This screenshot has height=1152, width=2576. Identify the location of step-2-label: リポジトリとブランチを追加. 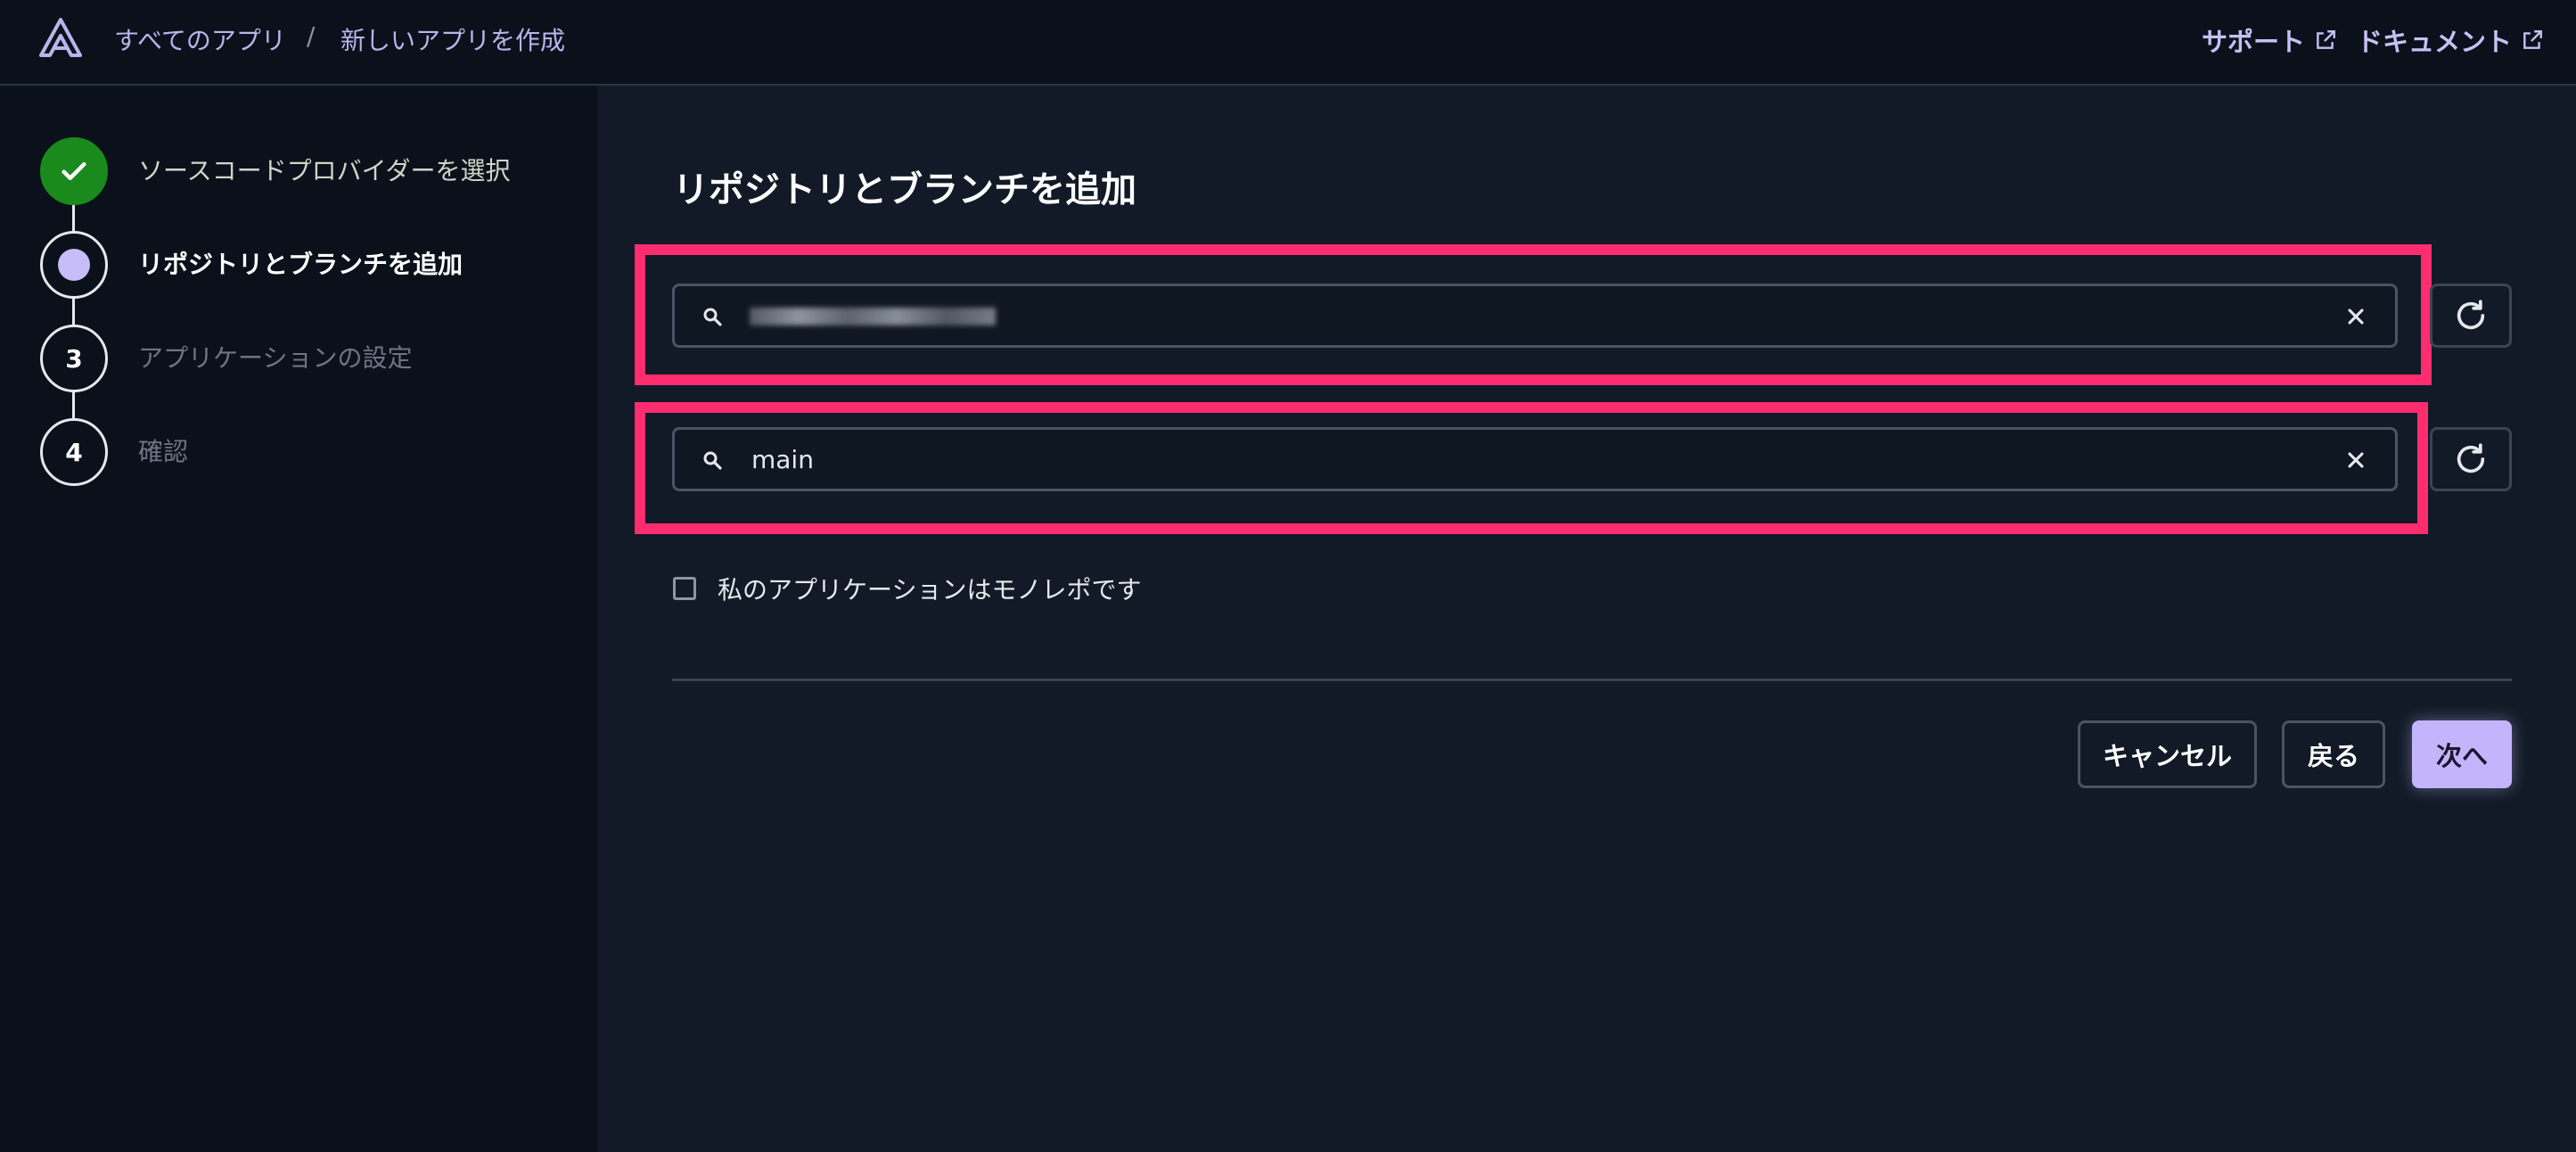
(301, 264).